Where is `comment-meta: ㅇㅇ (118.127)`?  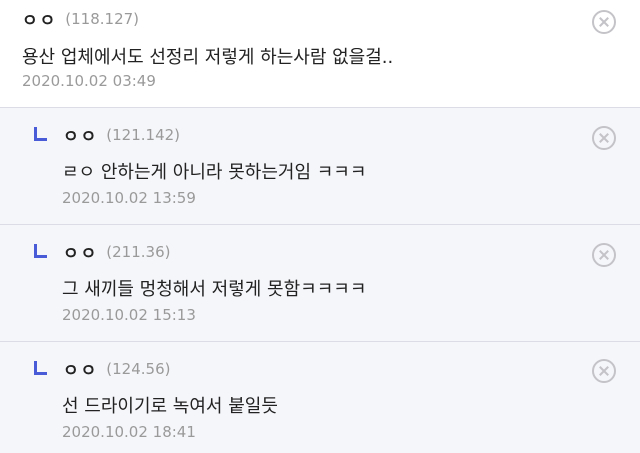
comment-meta: ㅇㅇ (118.127) is located at coordinates (81, 19).